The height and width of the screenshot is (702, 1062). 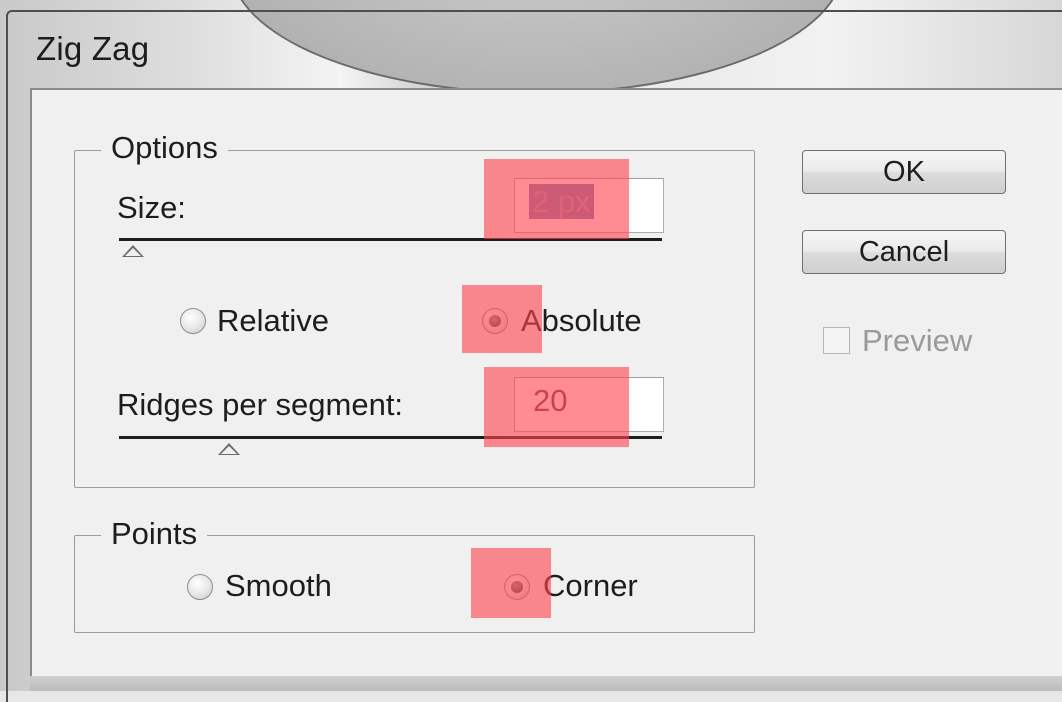 I want to click on corner-radio, so click(x=517, y=587).